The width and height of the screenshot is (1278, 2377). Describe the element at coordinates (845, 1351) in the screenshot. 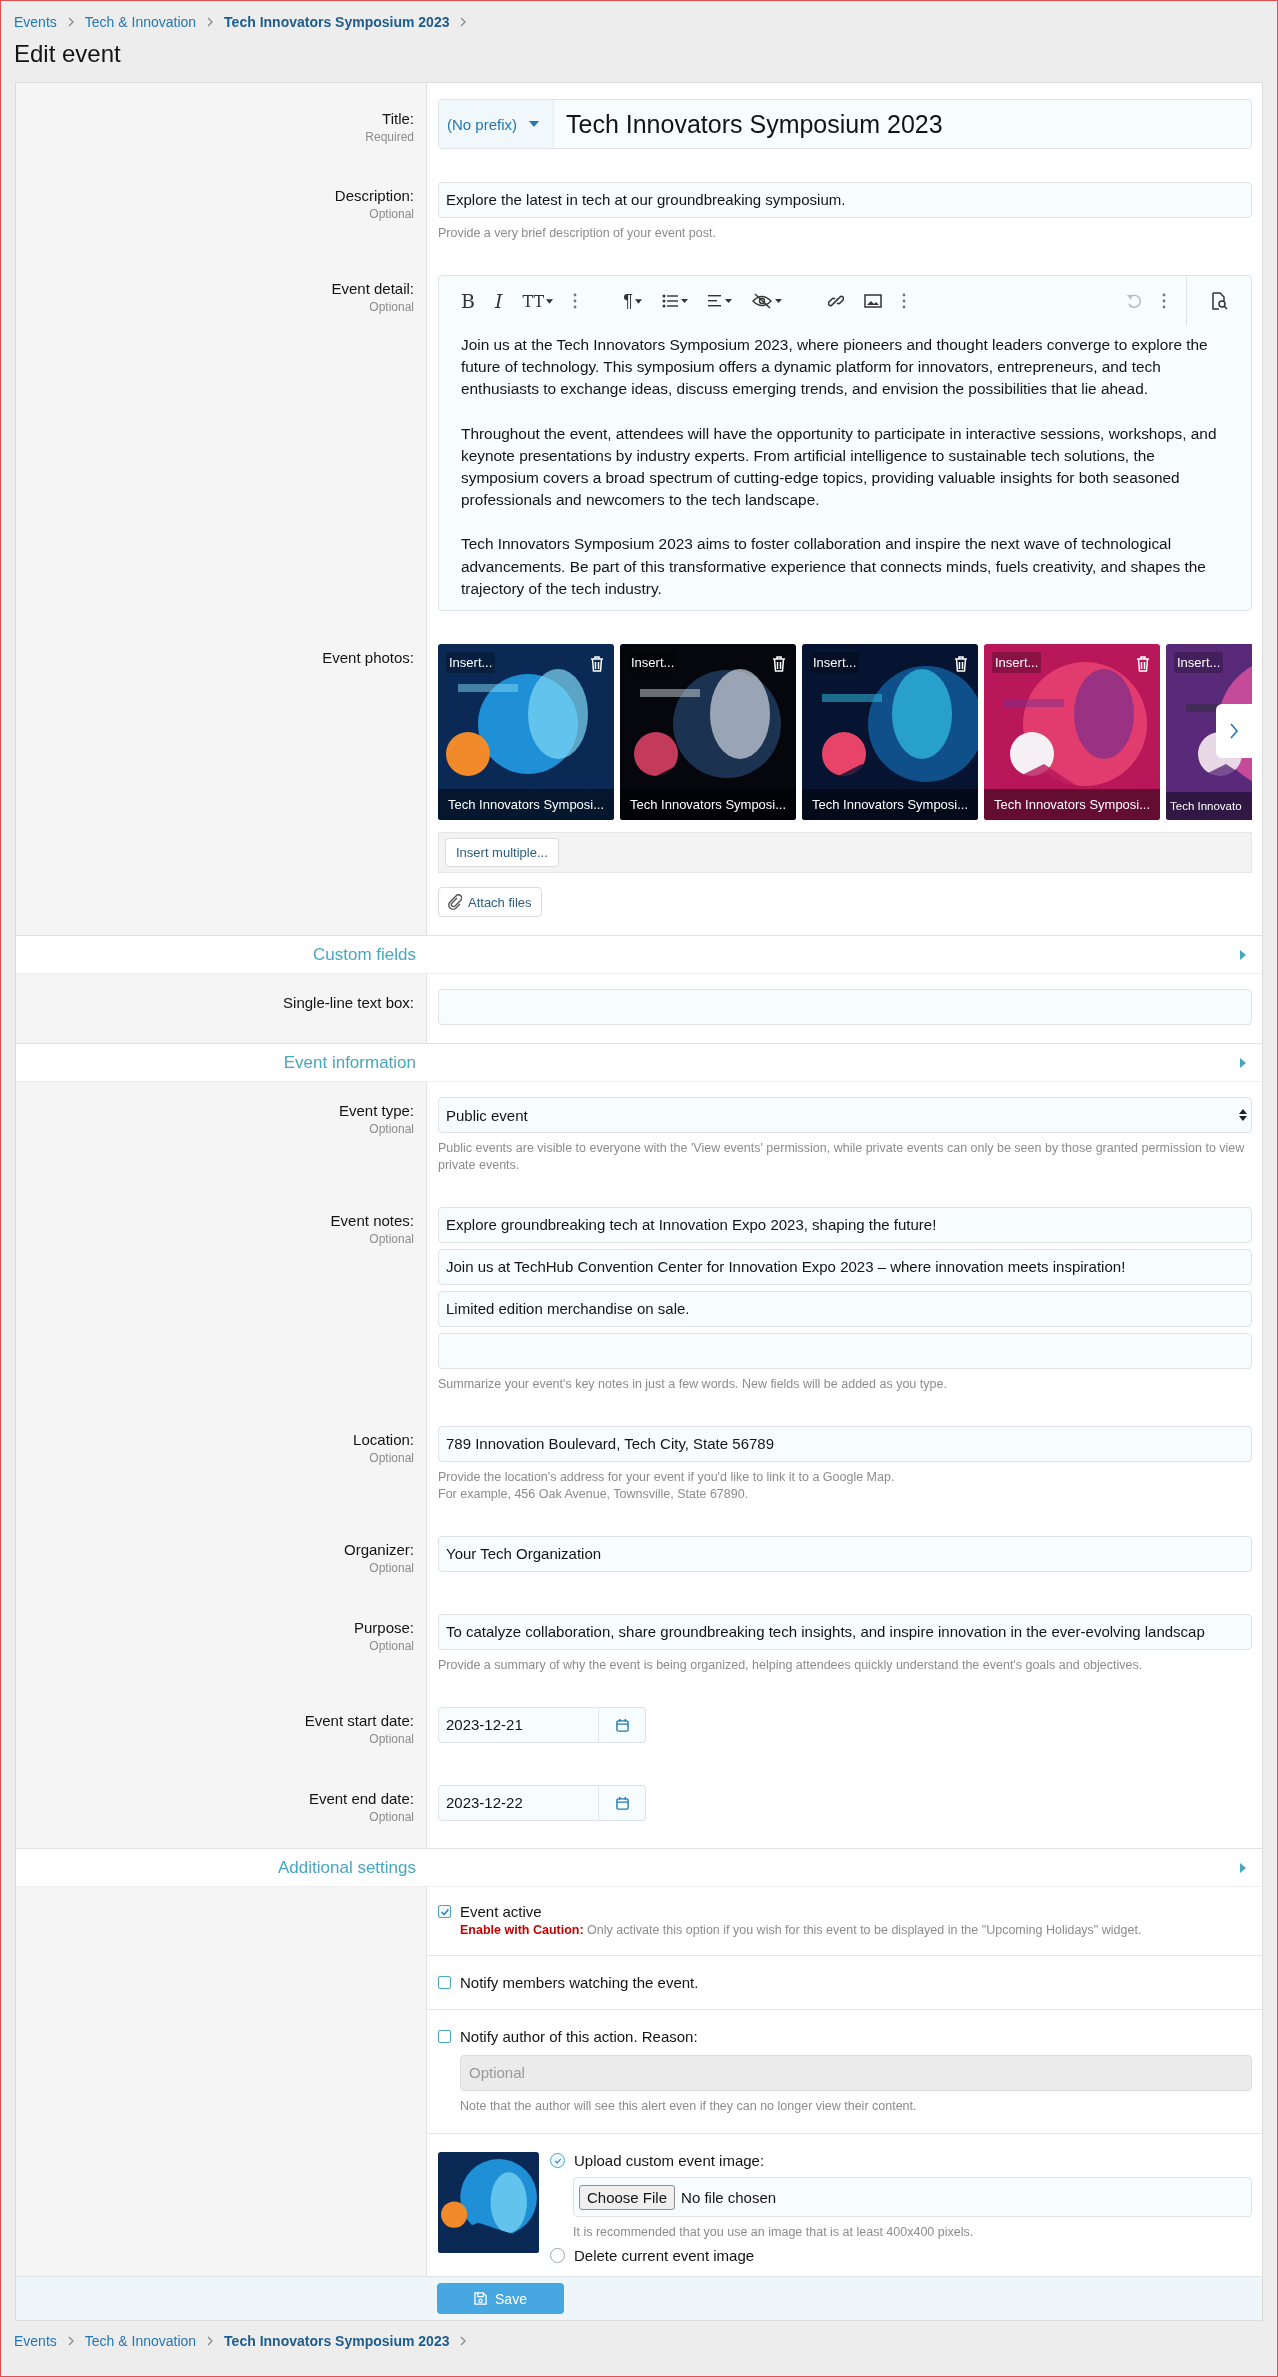

I see `note-field` at that location.